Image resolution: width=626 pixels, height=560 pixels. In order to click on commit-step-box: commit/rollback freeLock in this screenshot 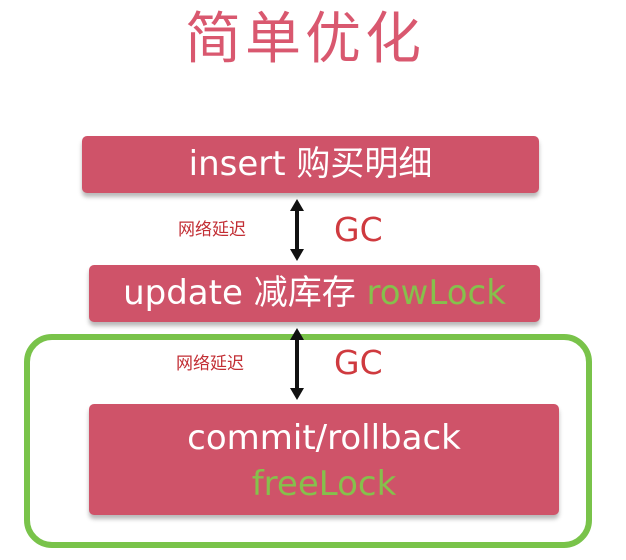, I will do `click(324, 459)`.